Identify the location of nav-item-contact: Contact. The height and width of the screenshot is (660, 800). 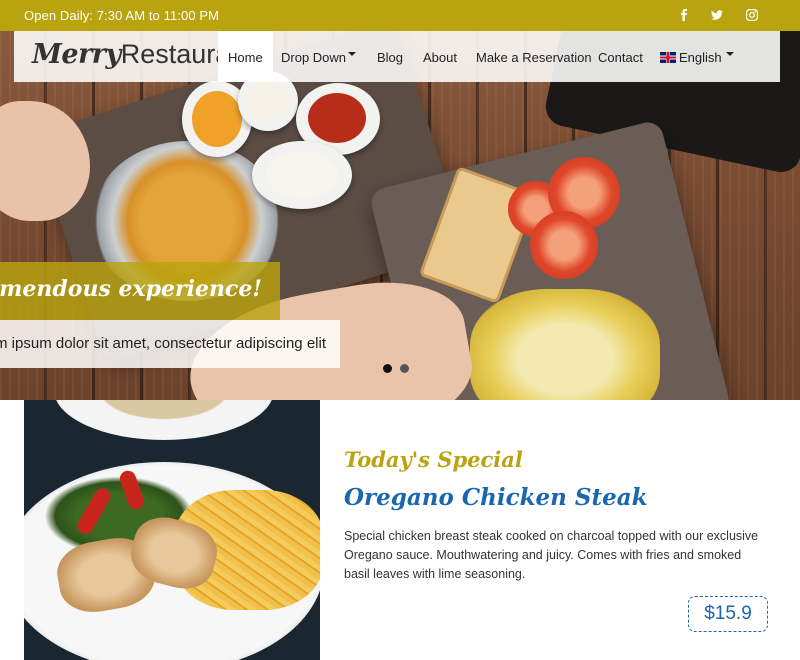
(620, 57).